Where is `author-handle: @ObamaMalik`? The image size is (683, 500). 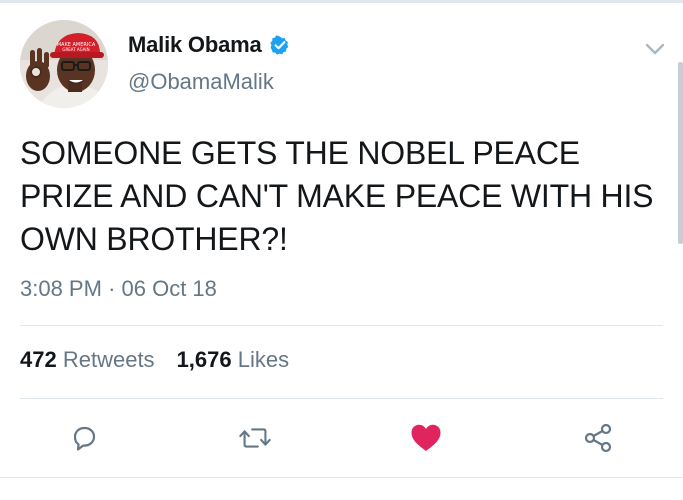 author-handle: @ObamaMalik is located at coordinates (201, 82).